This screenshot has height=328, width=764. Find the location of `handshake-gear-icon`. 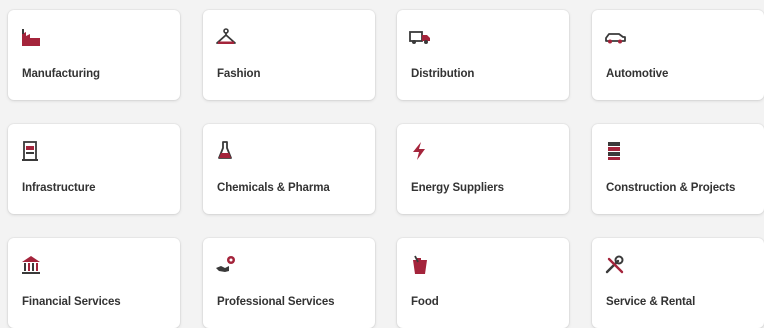

handshake-gear-icon is located at coordinates (226, 265).